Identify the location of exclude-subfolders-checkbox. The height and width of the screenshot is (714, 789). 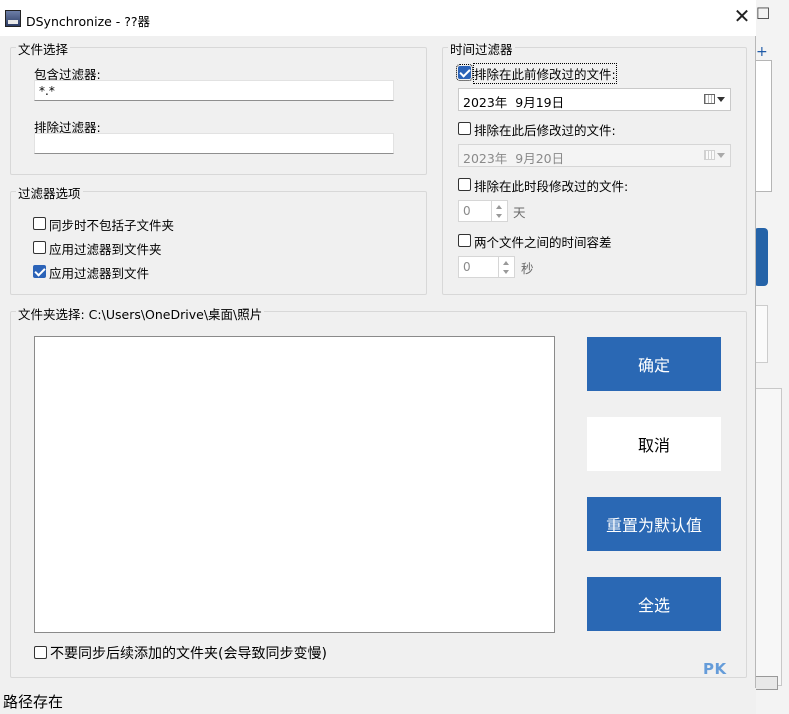
(39, 223).